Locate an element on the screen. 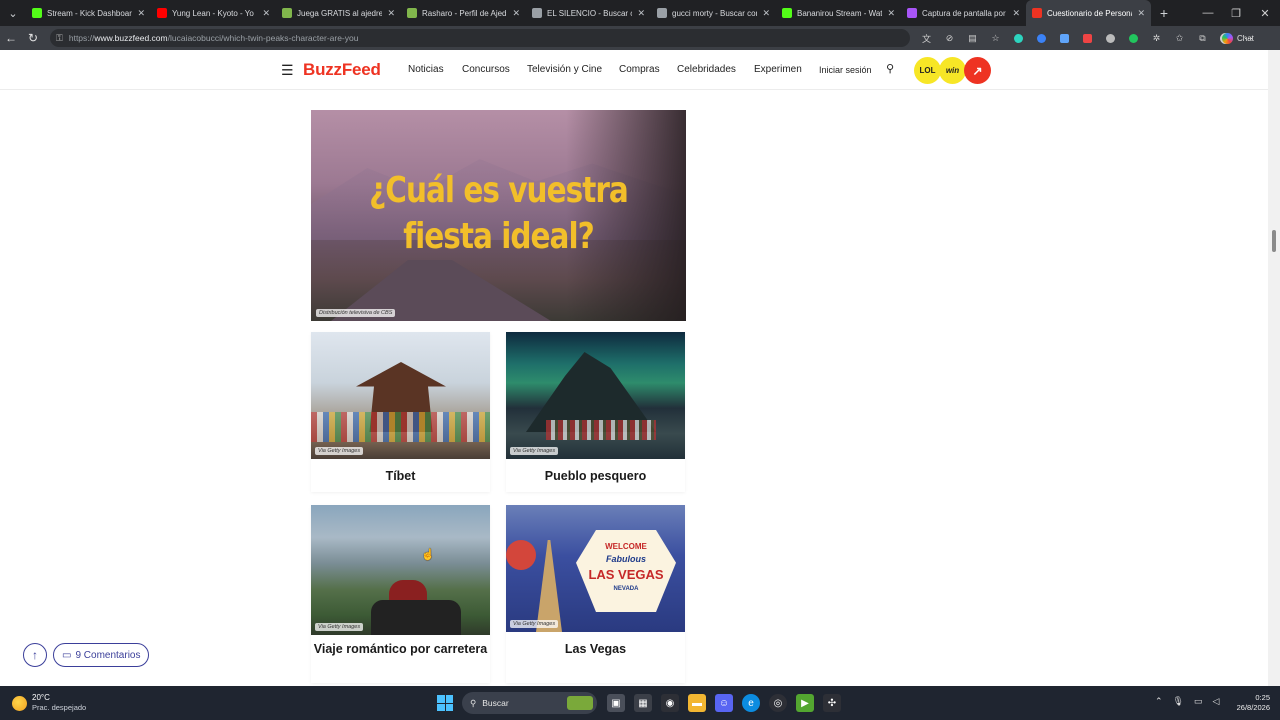  minimize-icon: — is located at coordinates (1208, 13).